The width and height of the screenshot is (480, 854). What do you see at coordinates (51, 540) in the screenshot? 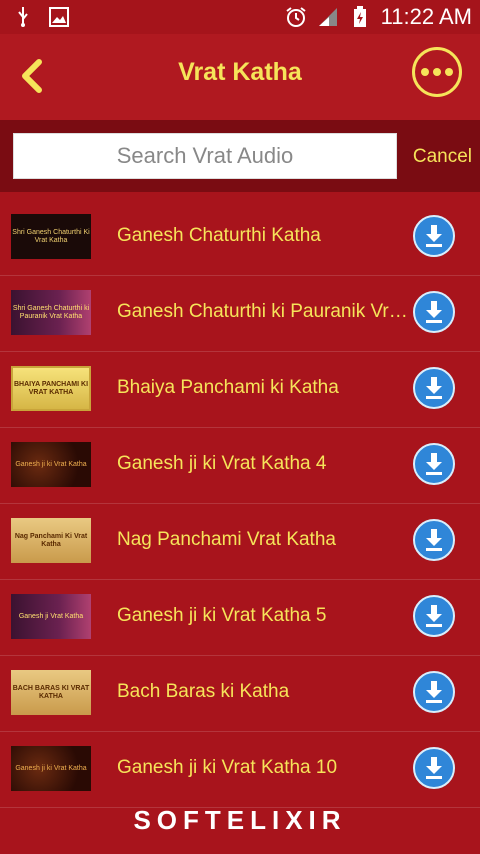
I see `thumbnail: Nag Panchami Ki Vrat Katha` at bounding box center [51, 540].